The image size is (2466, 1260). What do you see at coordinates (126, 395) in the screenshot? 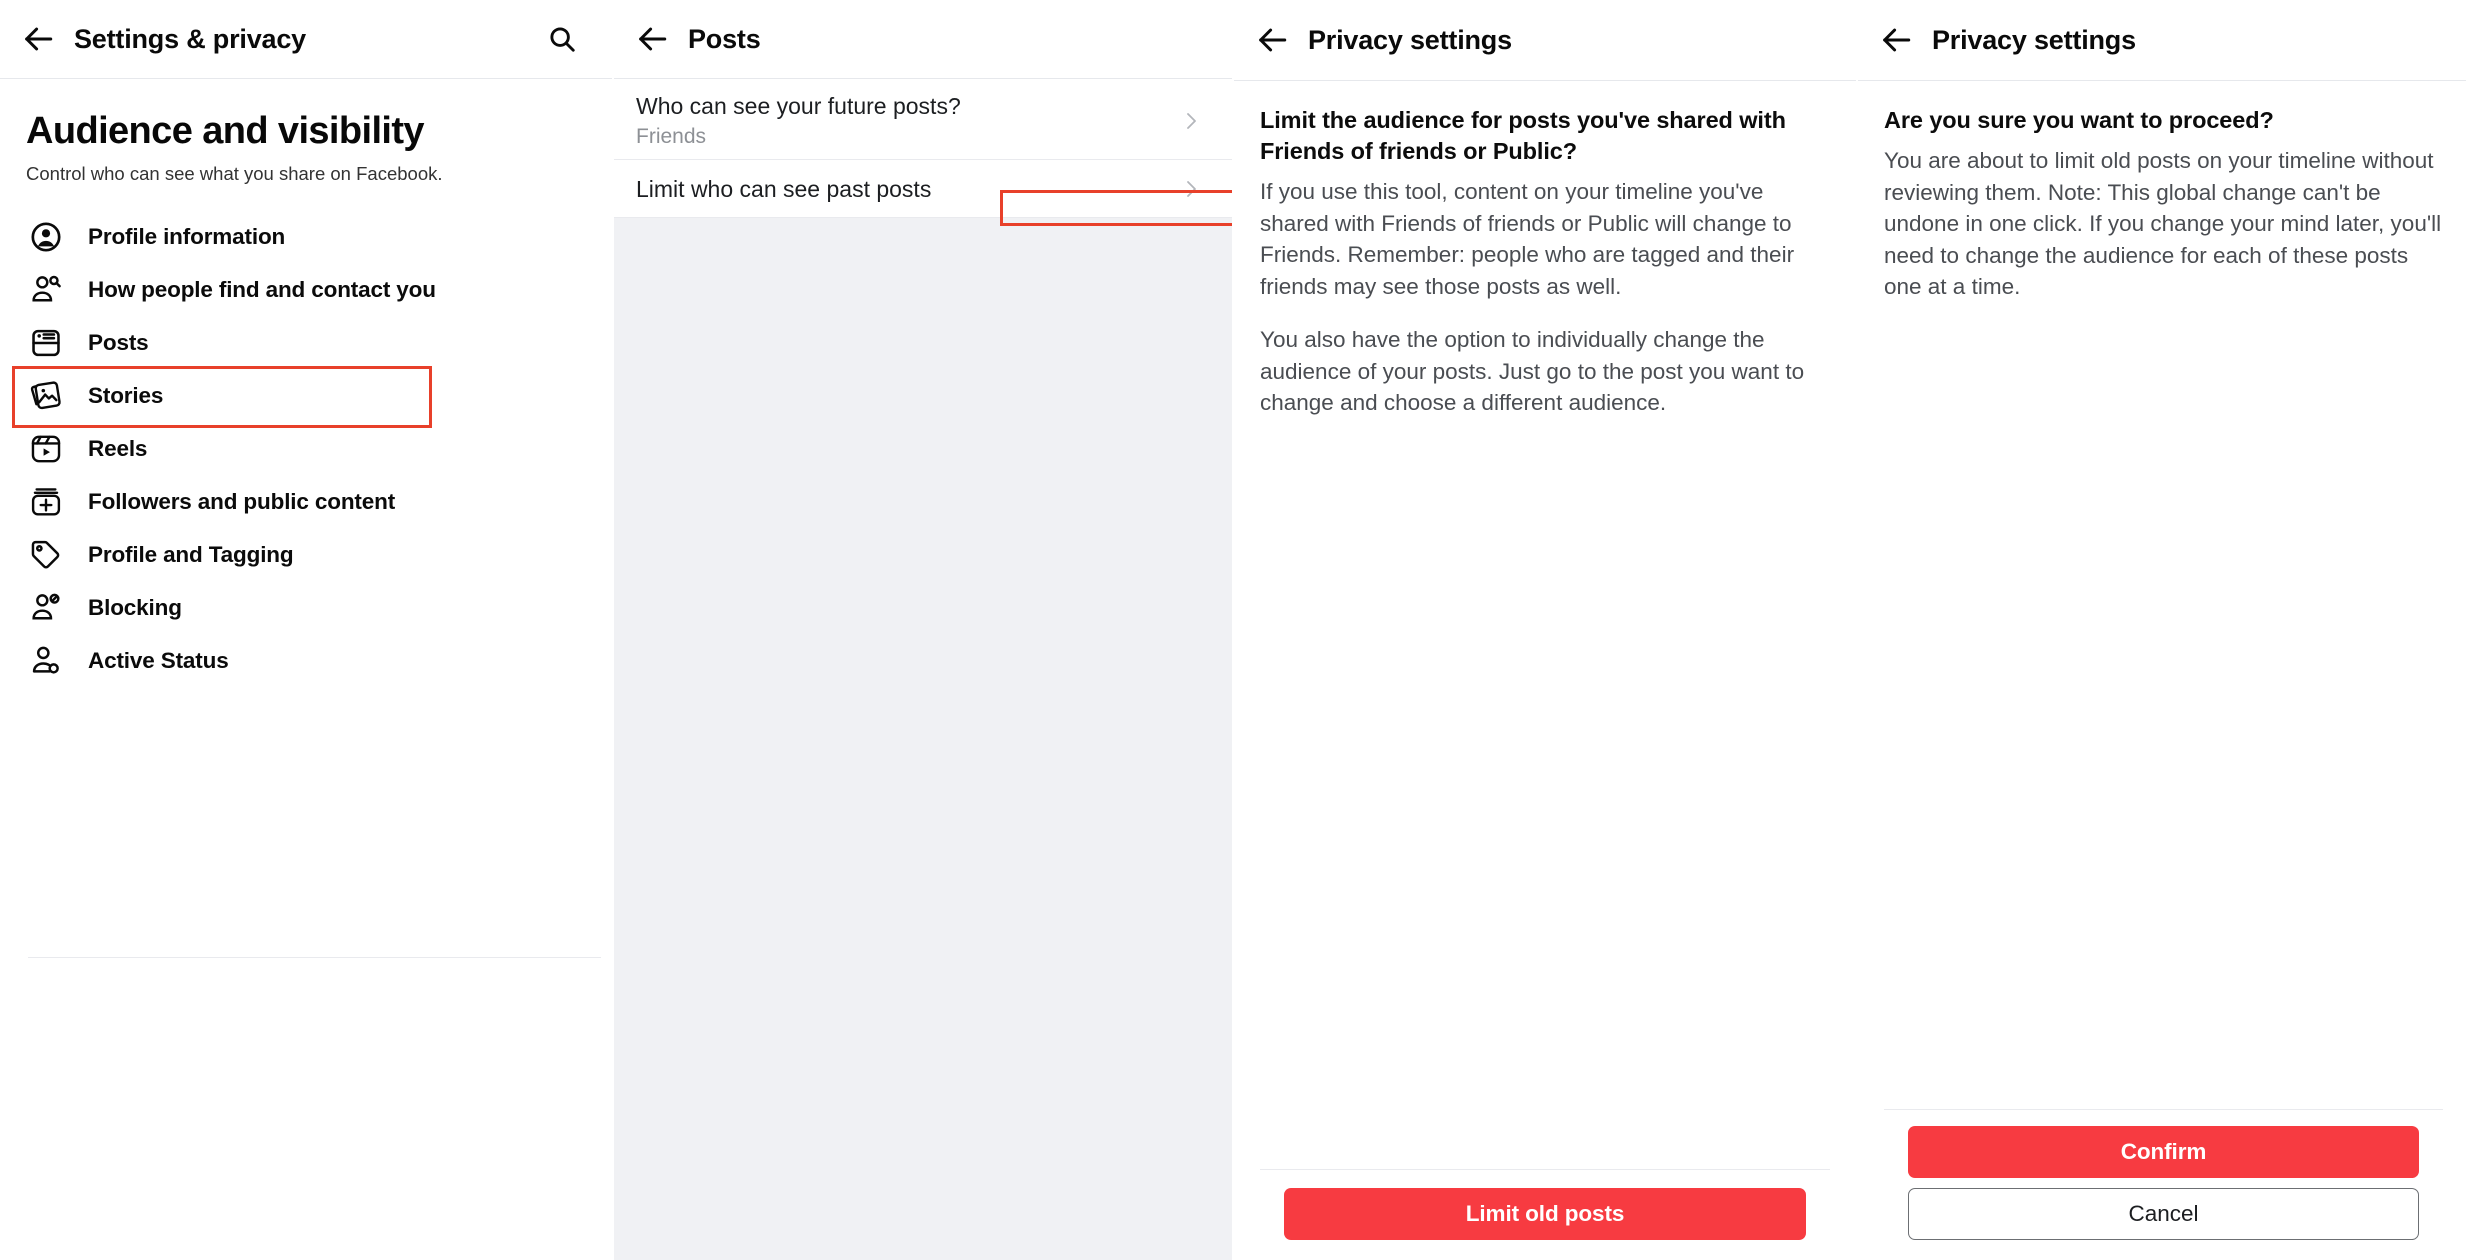
I see `sidebar-item-label: Stories` at bounding box center [126, 395].